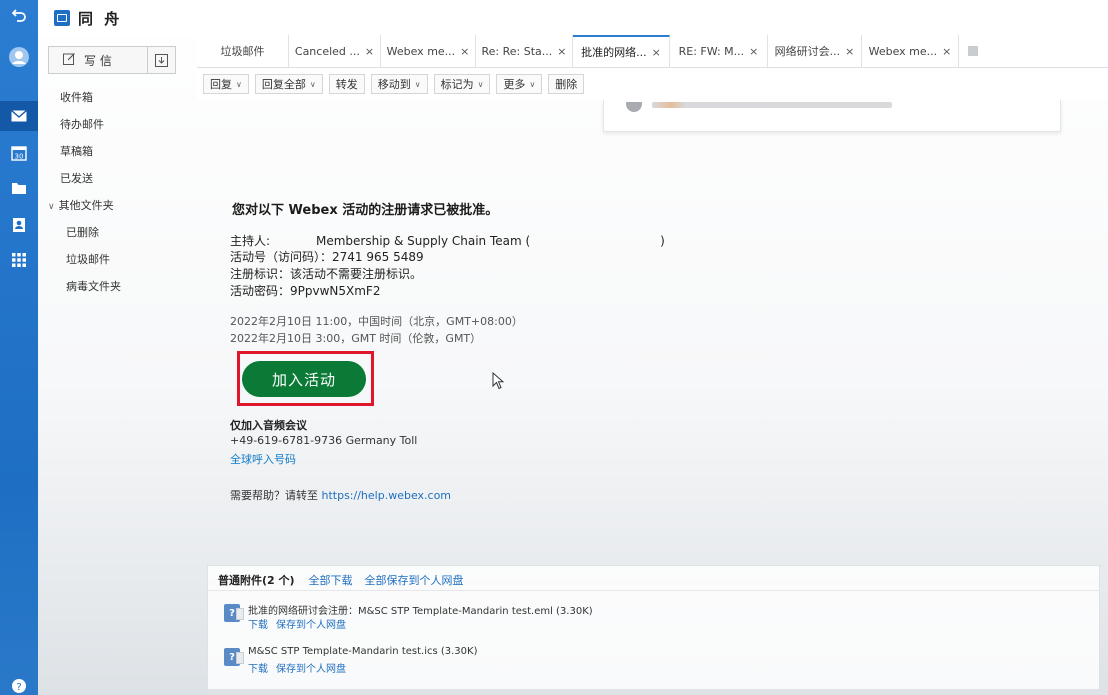  Describe the element at coordinates (81, 205) in the screenshot. I see `folder-group-other: ∨ 其他文件夹` at that location.